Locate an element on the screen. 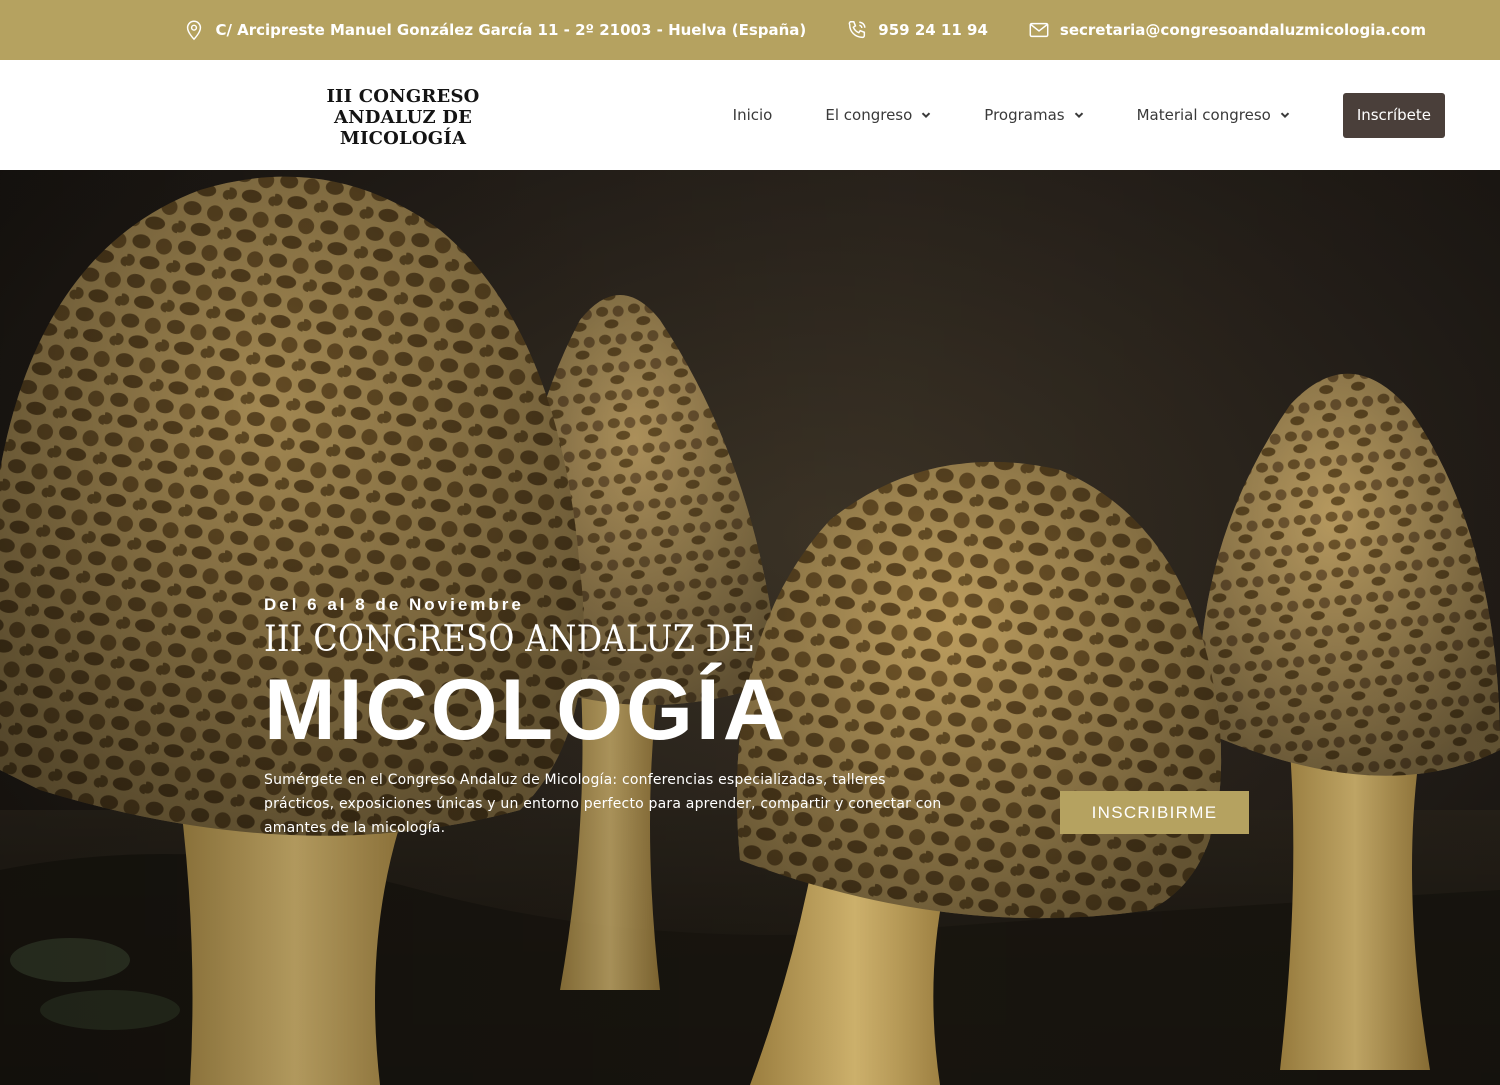 This screenshot has height=1085, width=1500. logo-line-3: MICOLOGÍA is located at coordinates (403, 138).